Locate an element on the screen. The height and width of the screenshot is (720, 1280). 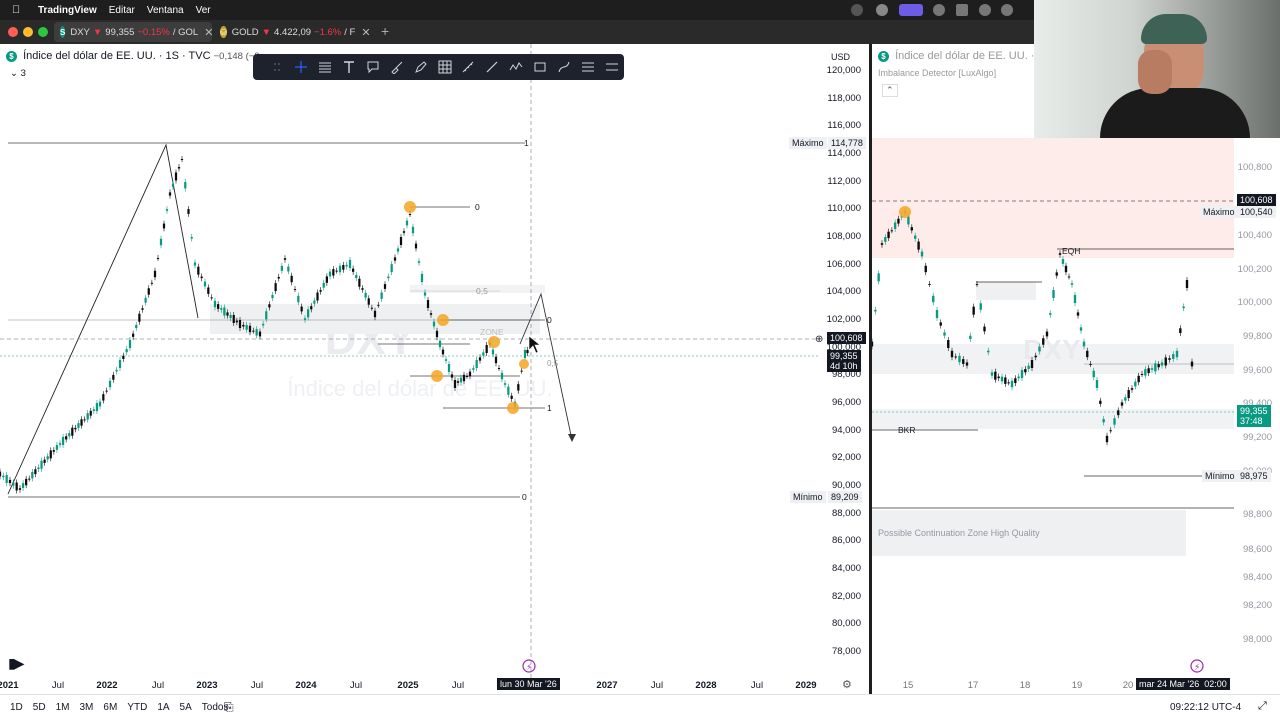
app-menu-name: TradingView is located at coordinates (67, 10).